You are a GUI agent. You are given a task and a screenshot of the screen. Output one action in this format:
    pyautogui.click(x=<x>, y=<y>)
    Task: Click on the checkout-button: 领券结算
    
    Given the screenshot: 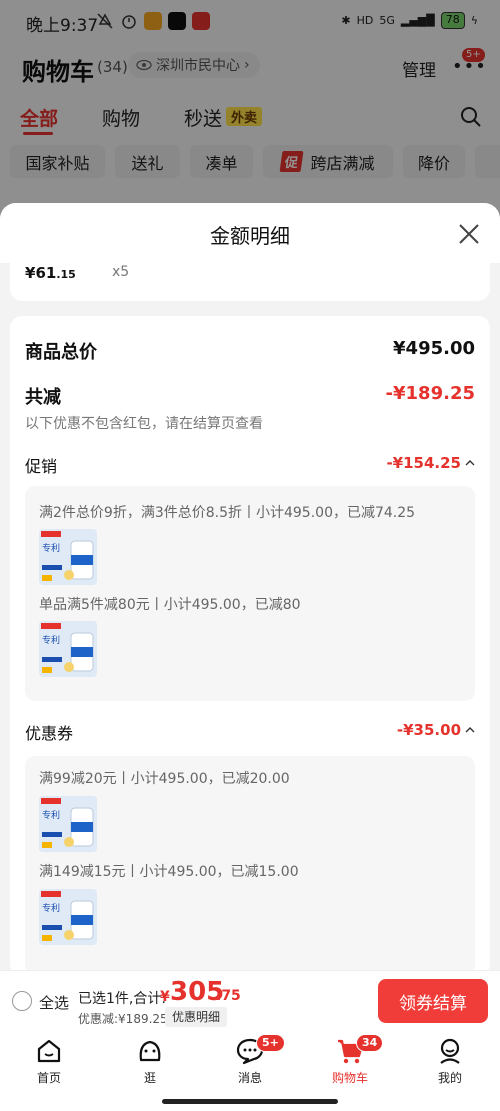 What is the action you would take?
    pyautogui.click(x=433, y=1001)
    